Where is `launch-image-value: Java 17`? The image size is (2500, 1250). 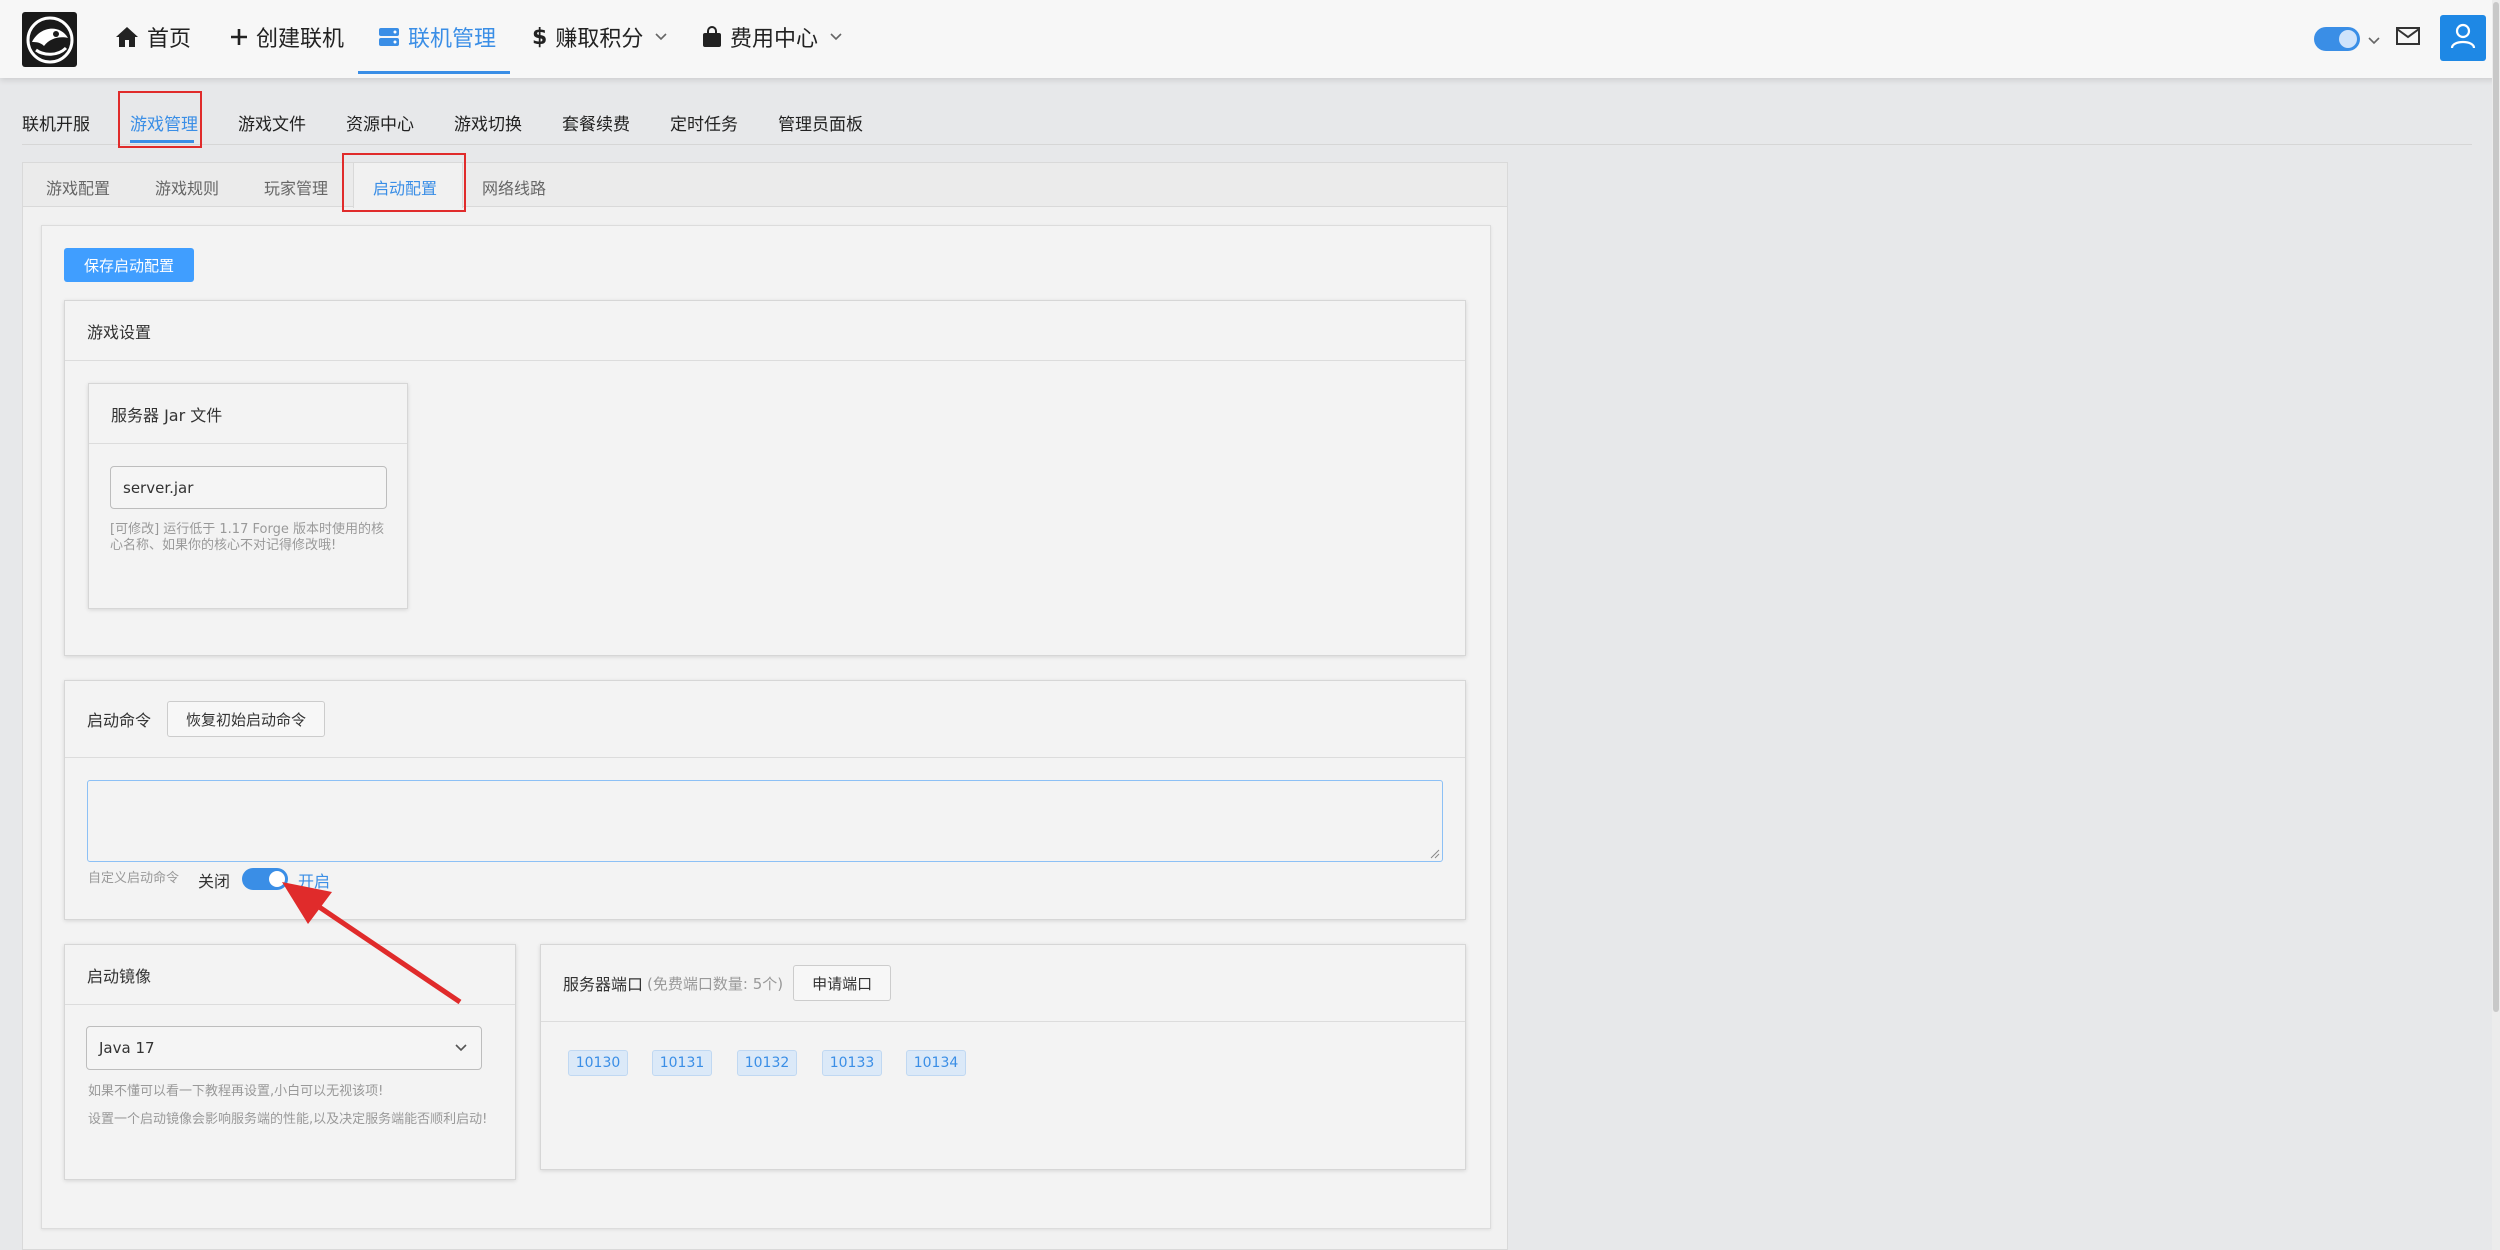
launch-image-value: Java 17 is located at coordinates (127, 1048).